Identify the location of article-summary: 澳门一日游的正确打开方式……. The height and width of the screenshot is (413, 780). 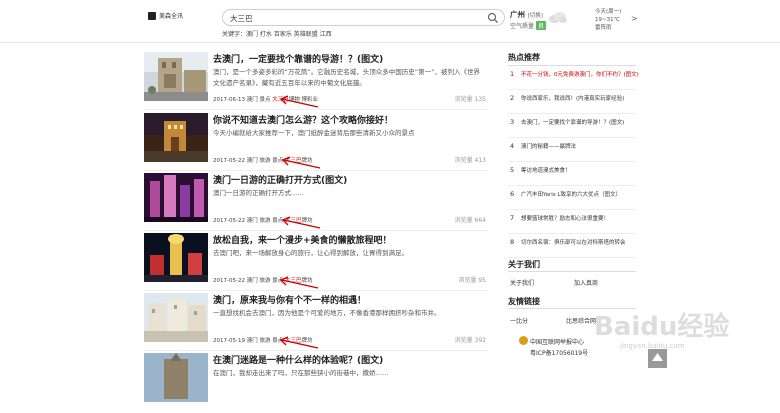
(258, 193).